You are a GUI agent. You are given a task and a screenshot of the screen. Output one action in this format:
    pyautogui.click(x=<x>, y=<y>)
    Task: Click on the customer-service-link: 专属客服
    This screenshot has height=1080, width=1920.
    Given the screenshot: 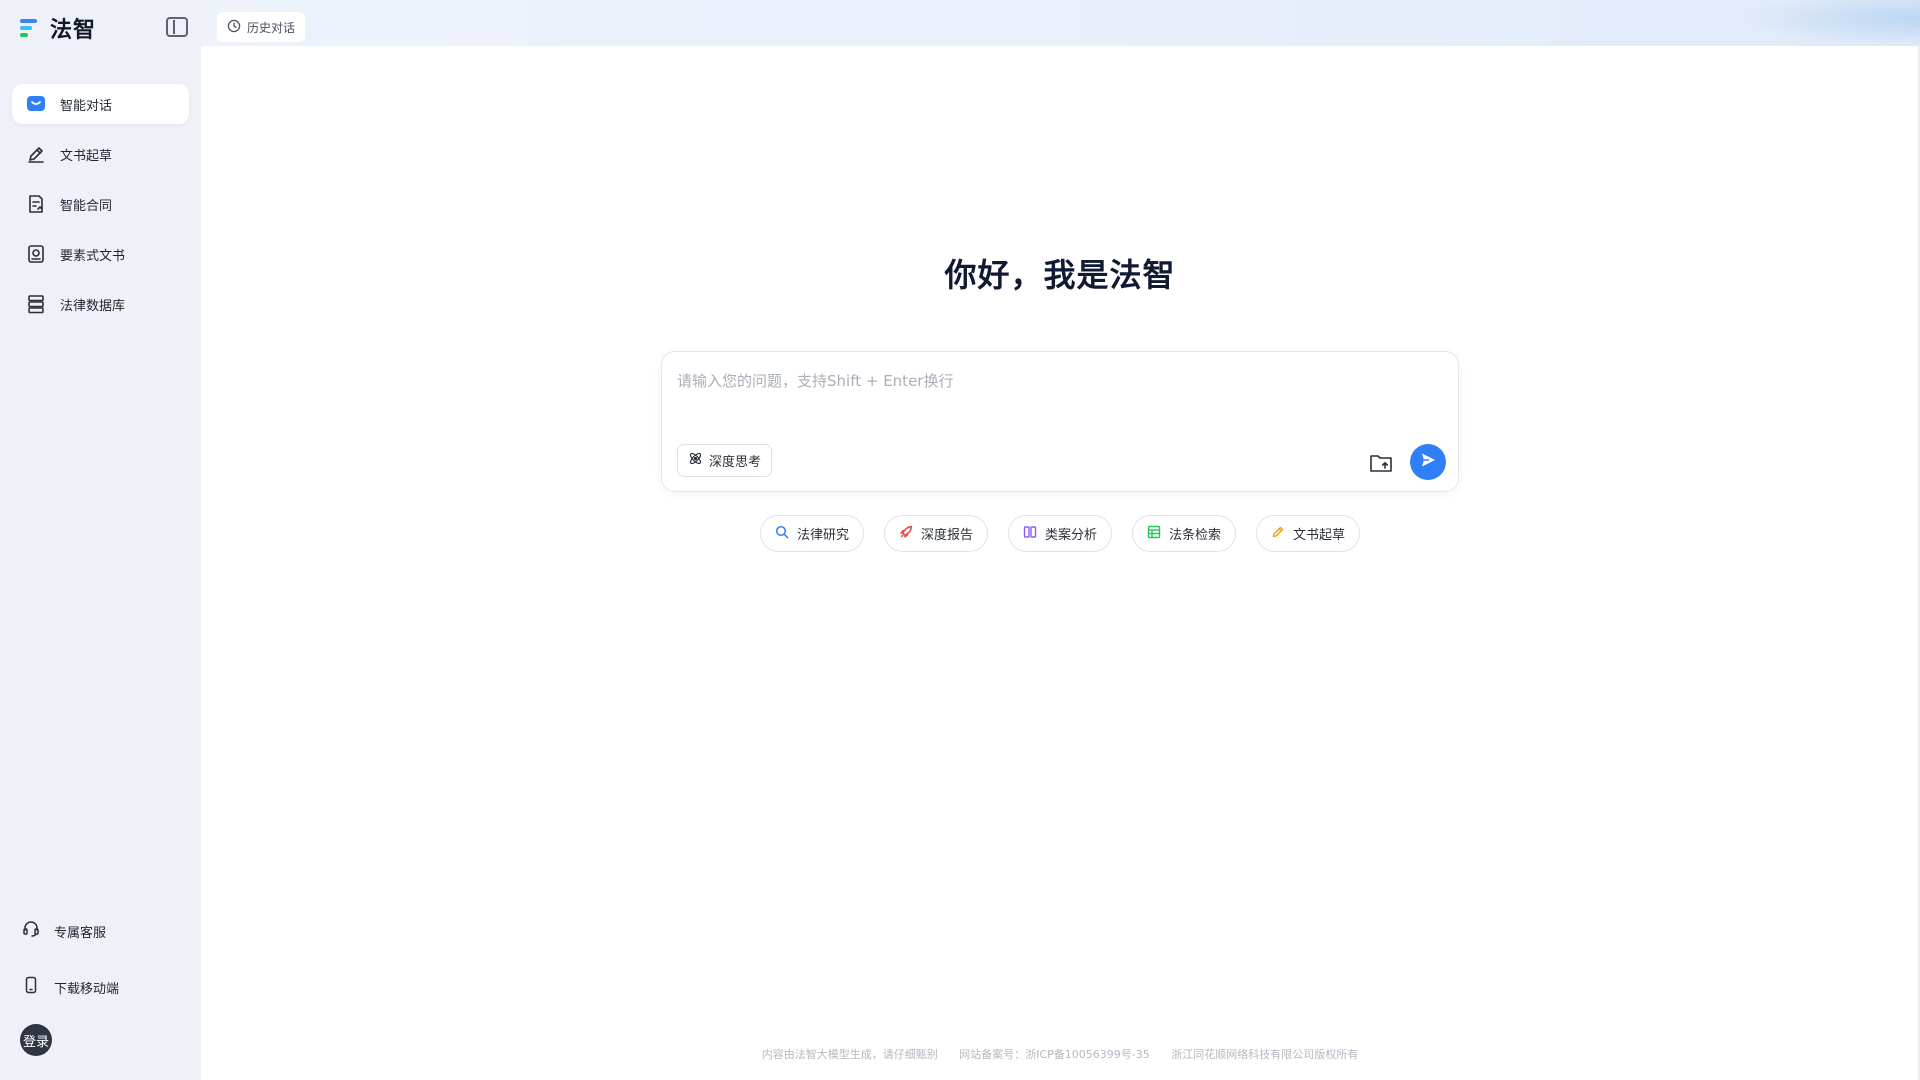 What is the action you would take?
    pyautogui.click(x=107, y=931)
    